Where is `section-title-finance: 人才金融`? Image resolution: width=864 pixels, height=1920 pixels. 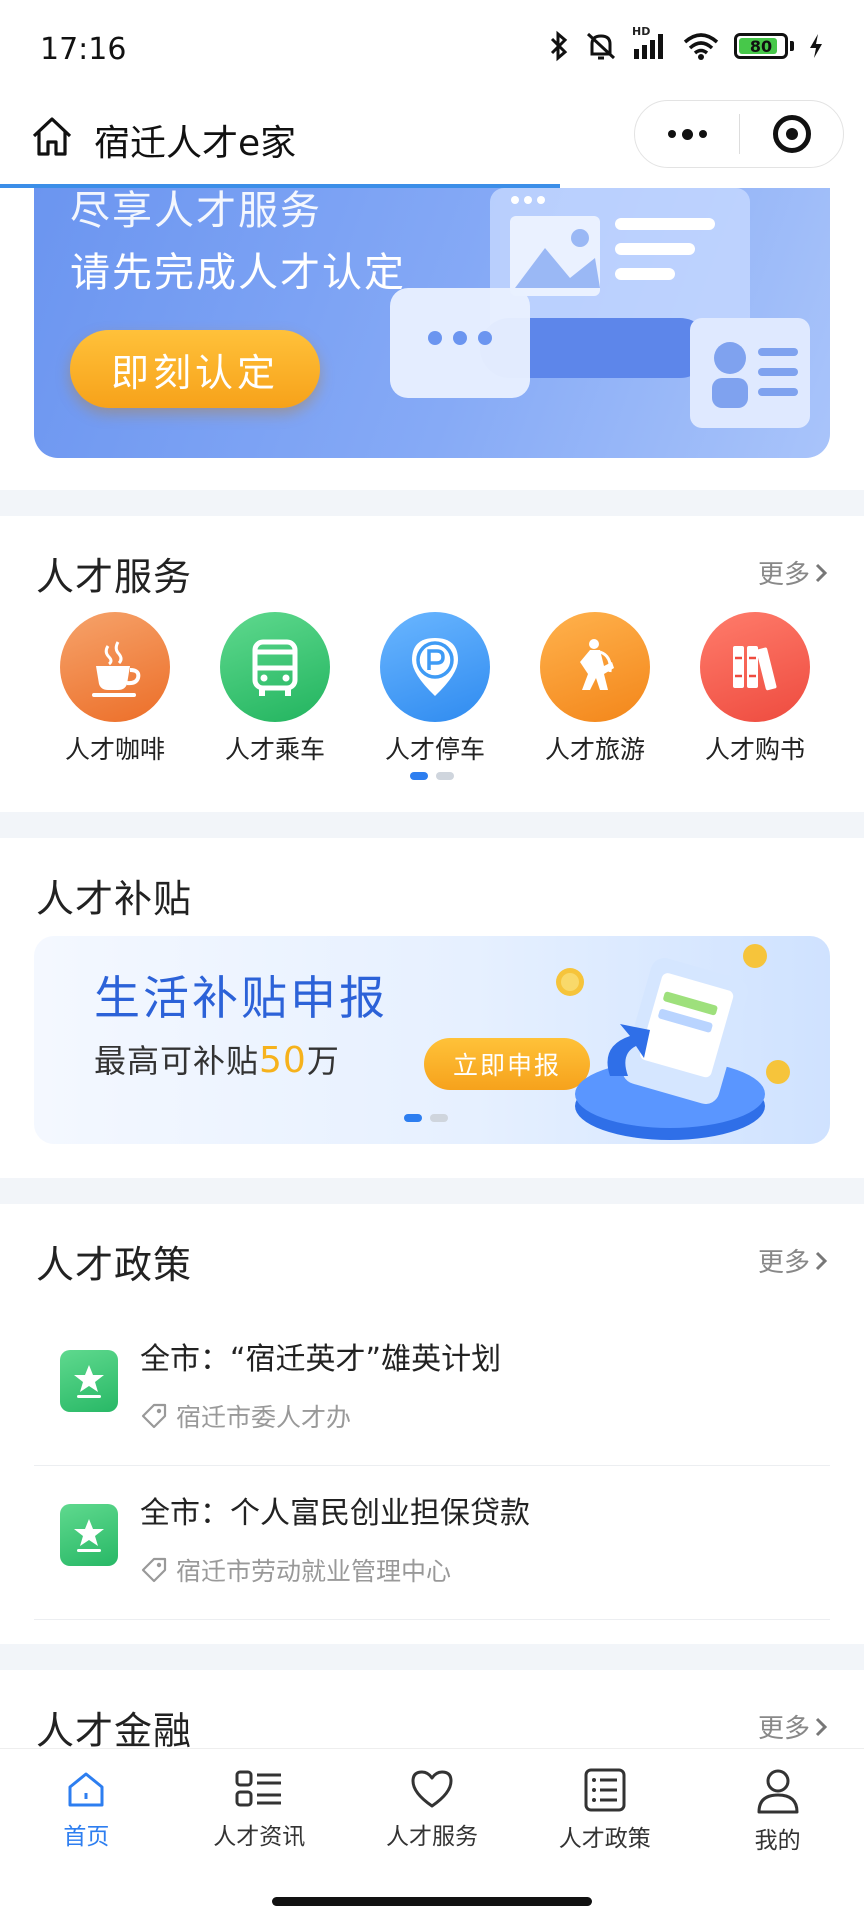
section-title-finance: 人才金融 is located at coordinates (114, 1728).